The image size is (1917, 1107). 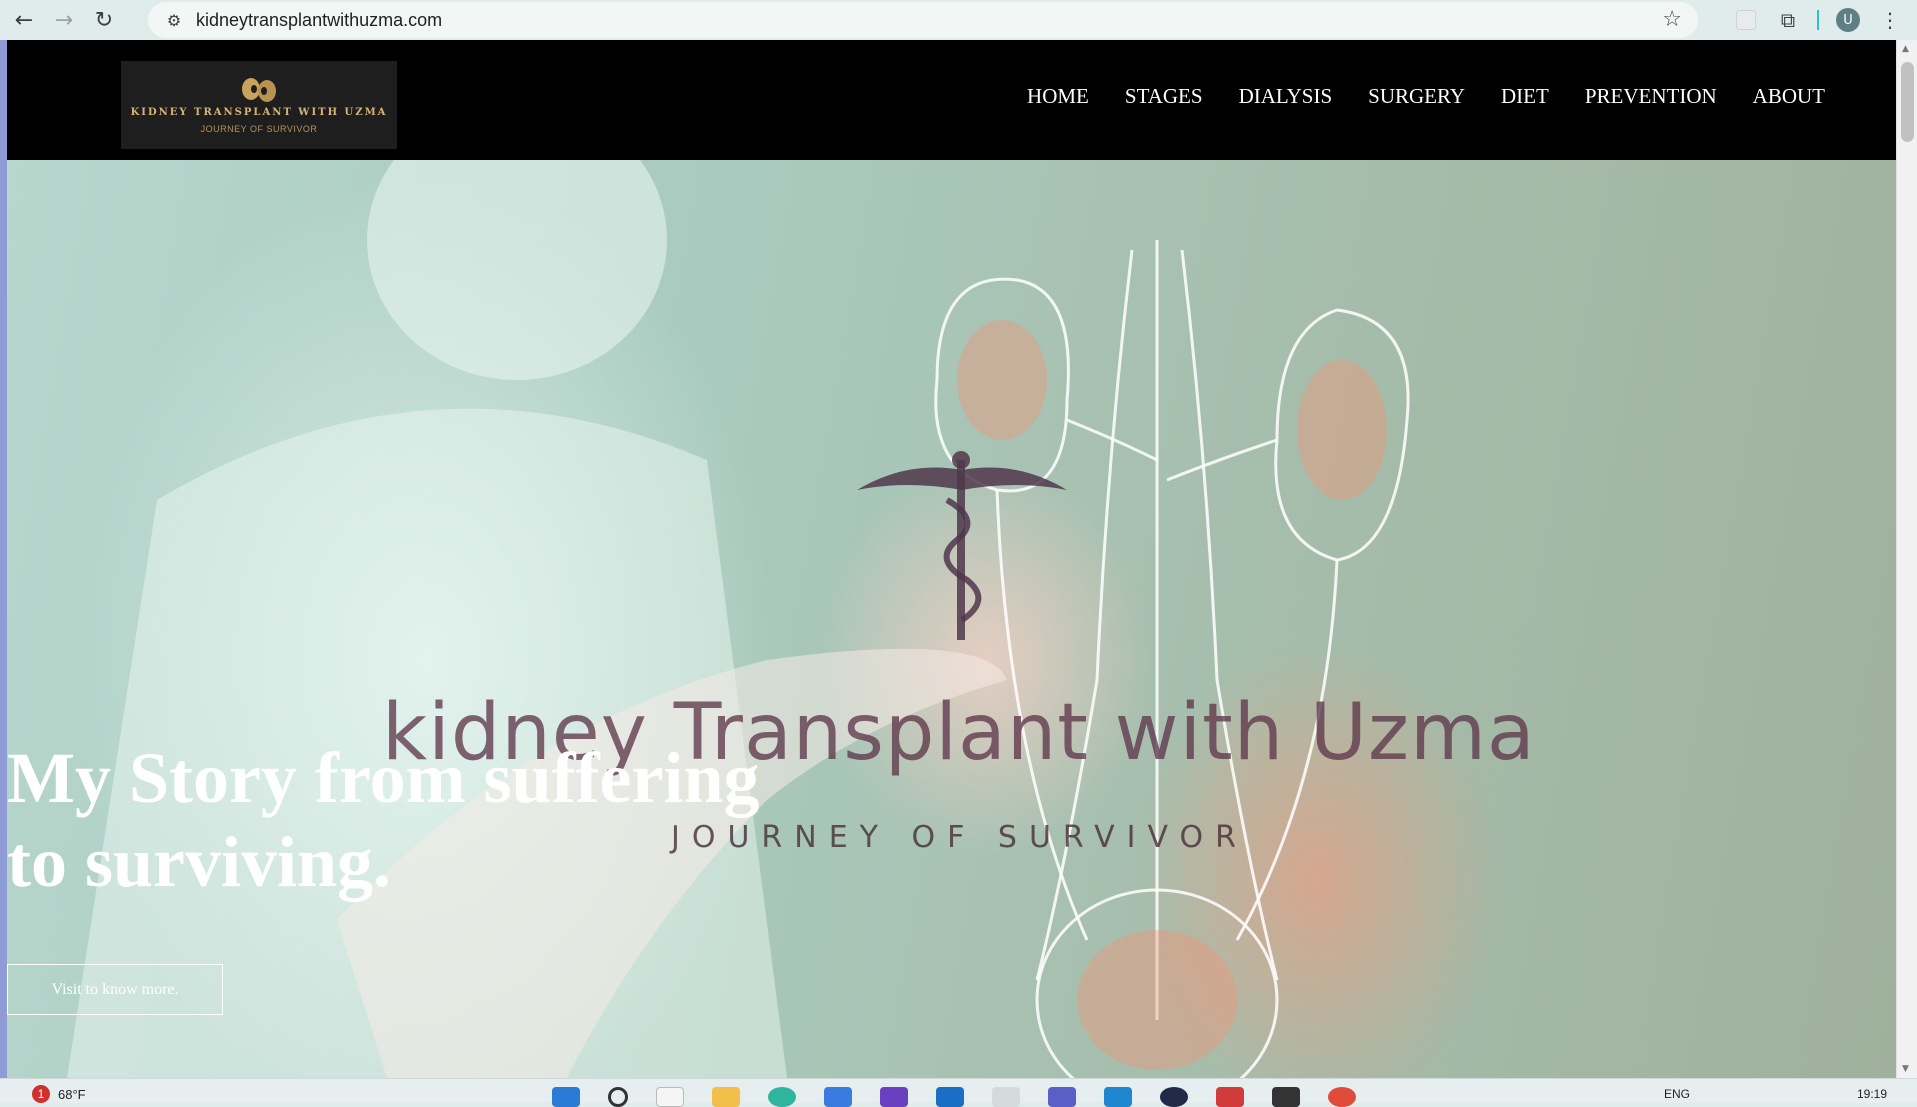 What do you see at coordinates (726, 1097) in the screenshot?
I see `file-explorer-icon` at bounding box center [726, 1097].